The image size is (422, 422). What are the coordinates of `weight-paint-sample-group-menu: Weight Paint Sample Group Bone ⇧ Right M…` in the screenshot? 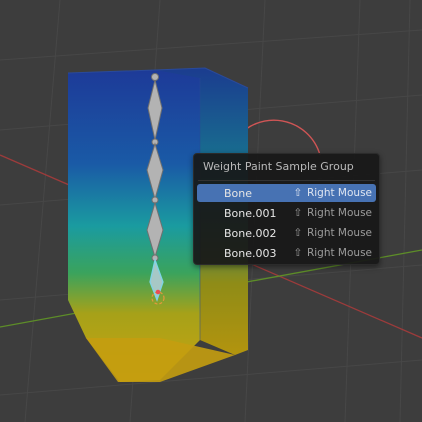 It's located at (286, 209).